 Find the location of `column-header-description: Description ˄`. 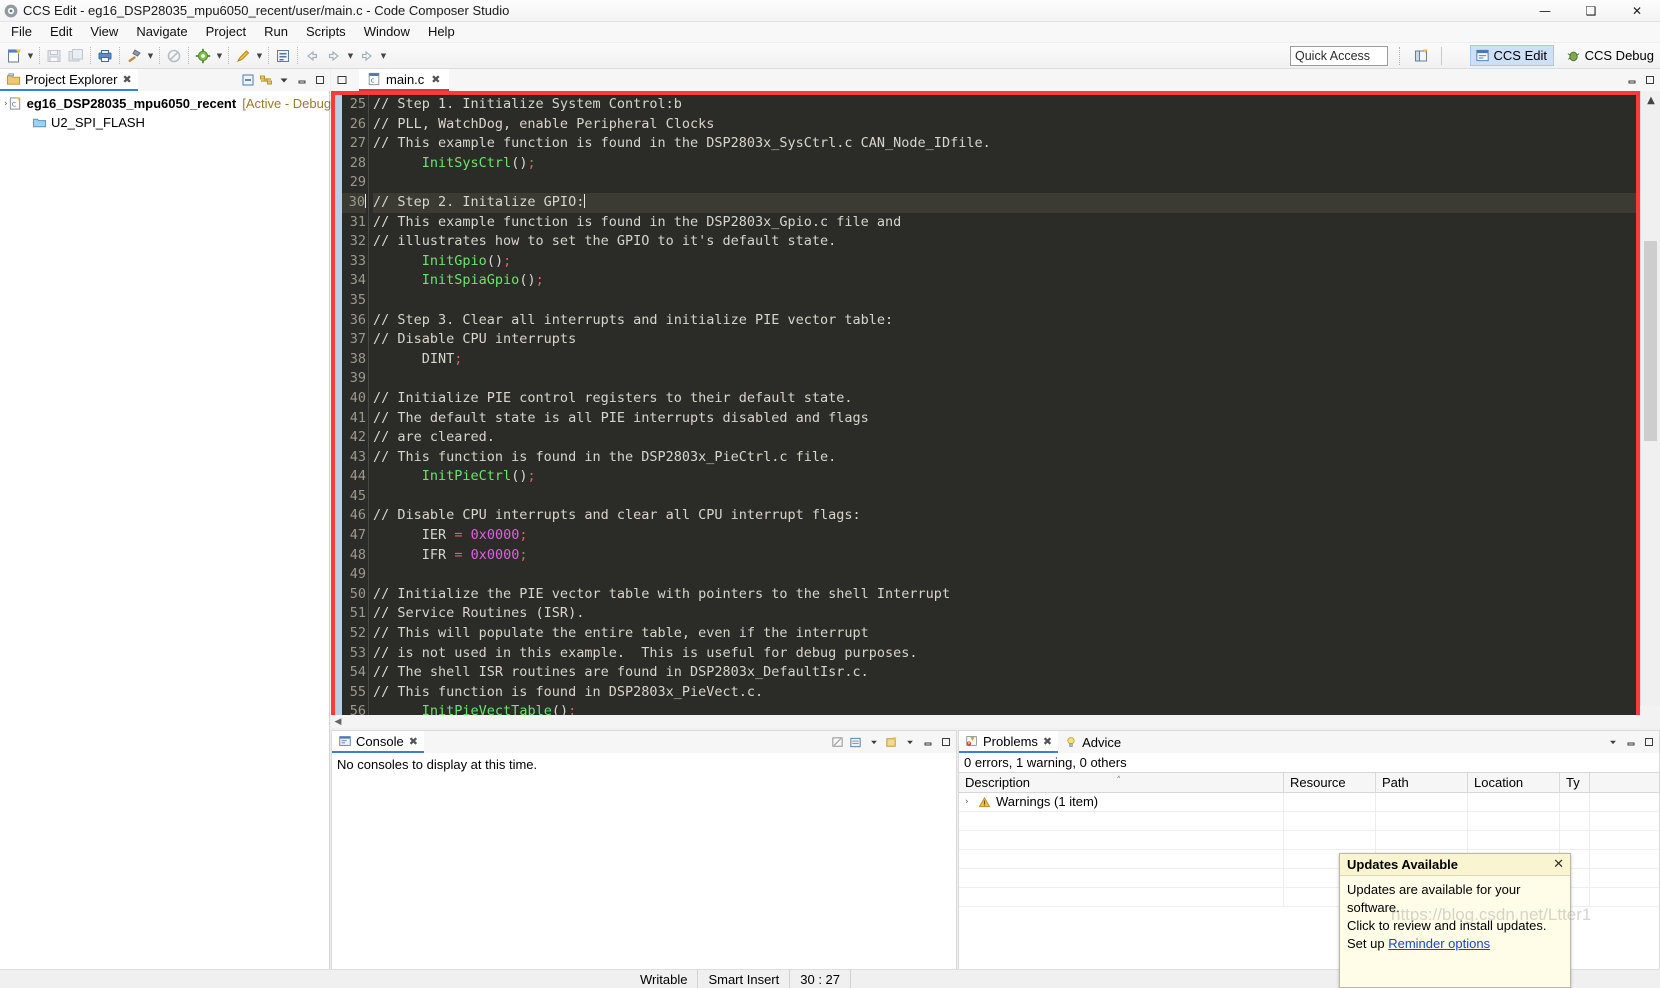

column-header-description: Description ˄ is located at coordinates (1121, 782).